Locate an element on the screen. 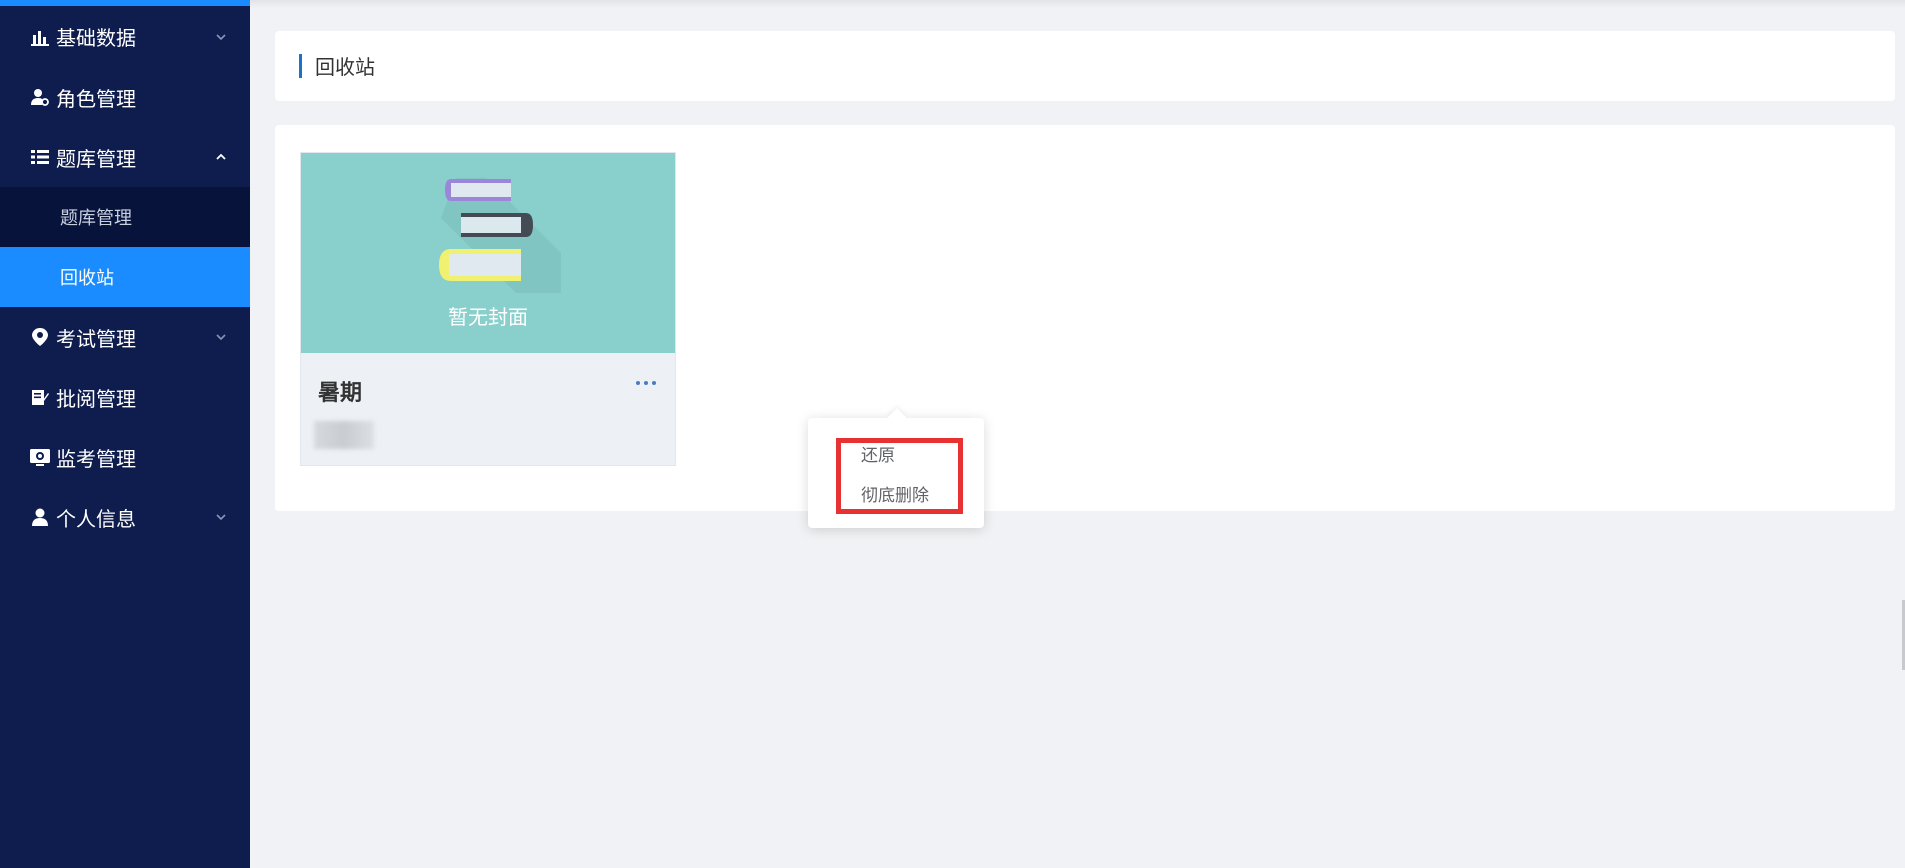 This screenshot has height=868, width=1905. list-icon is located at coordinates (40, 157).